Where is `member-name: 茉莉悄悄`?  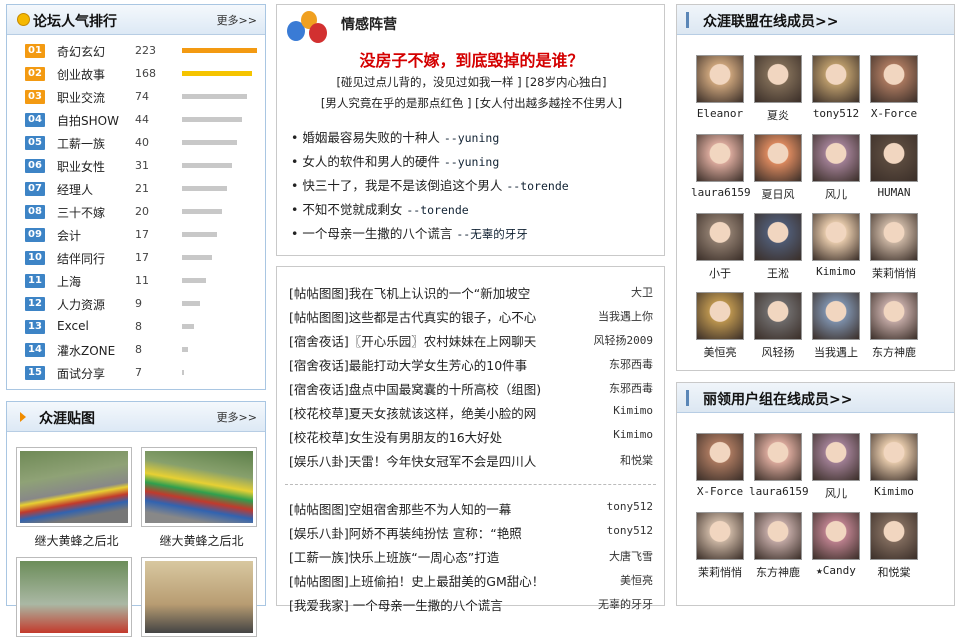 member-name: 茉莉悄悄 is located at coordinates (894, 273).